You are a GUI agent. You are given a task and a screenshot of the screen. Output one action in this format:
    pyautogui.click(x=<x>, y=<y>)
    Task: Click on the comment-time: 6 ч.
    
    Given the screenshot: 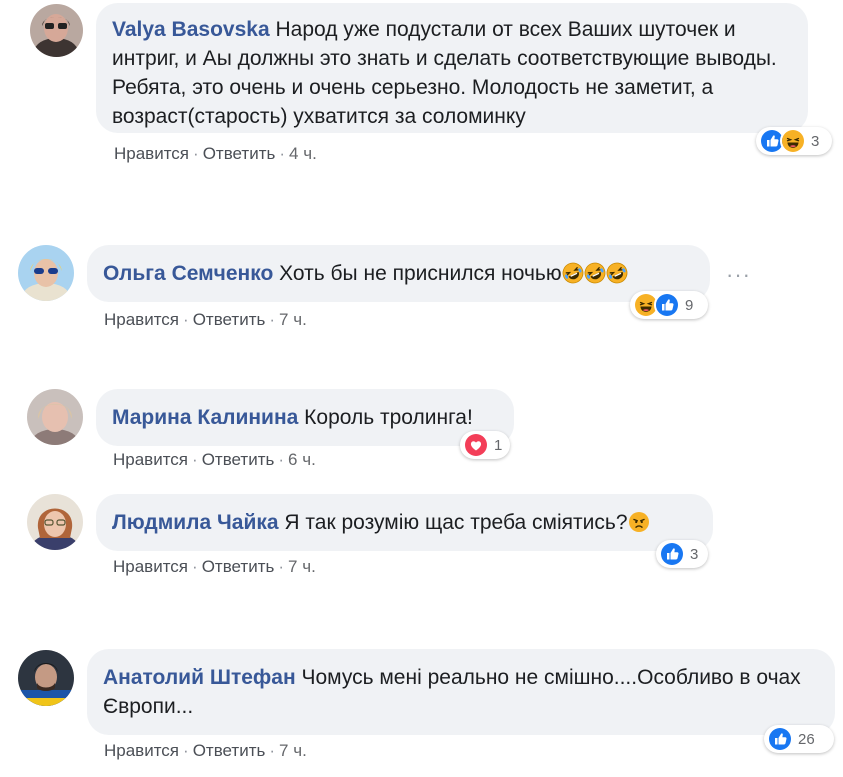 What is the action you would take?
    pyautogui.click(x=302, y=459)
    